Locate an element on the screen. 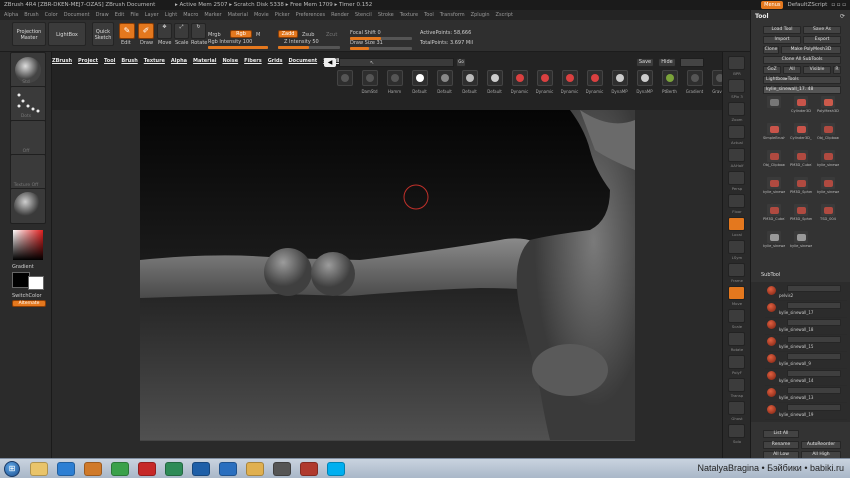 The width and height of the screenshot is (850, 478). doc-menu-item: Texture is located at coordinates (154, 61).